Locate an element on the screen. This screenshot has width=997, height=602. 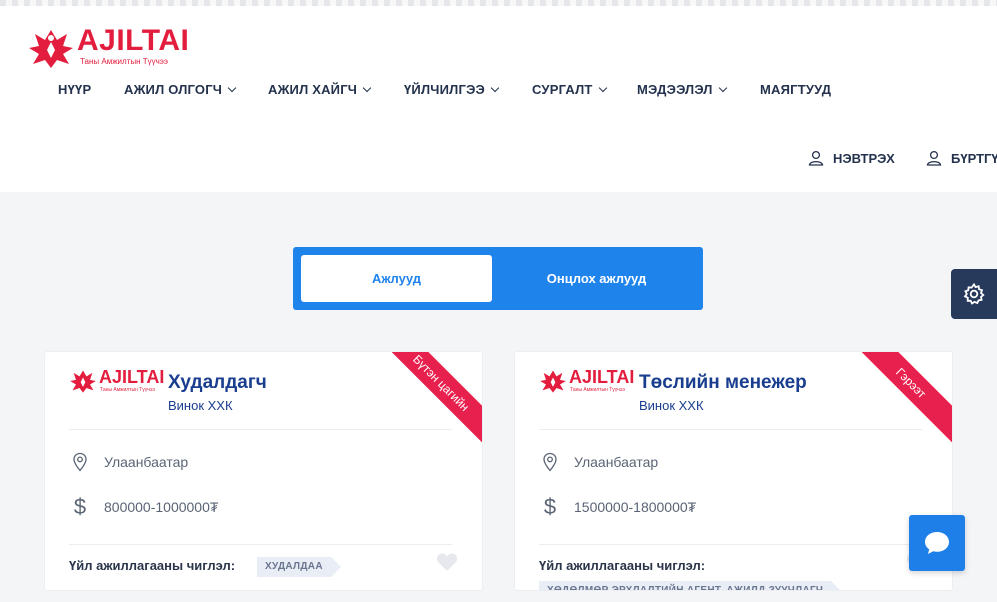
nav-item-job-seeker: АЖИЛ ХАЙГЧ is located at coordinates (336, 89).